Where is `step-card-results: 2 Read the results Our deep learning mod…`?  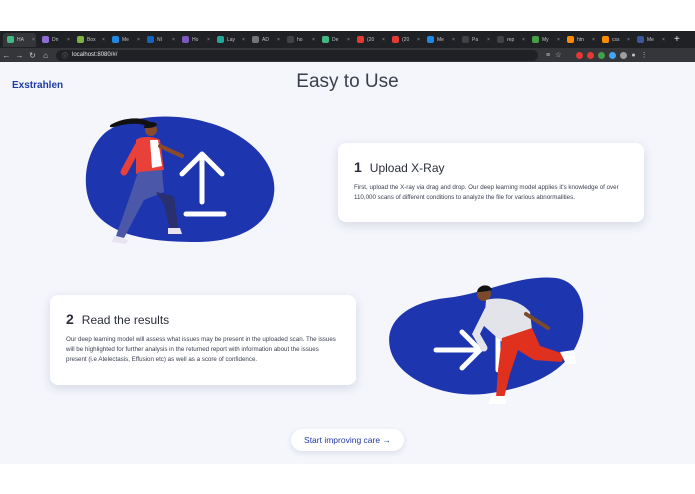
step-card-results: 2 Read the results Our deep learning mod… is located at coordinates (203, 340).